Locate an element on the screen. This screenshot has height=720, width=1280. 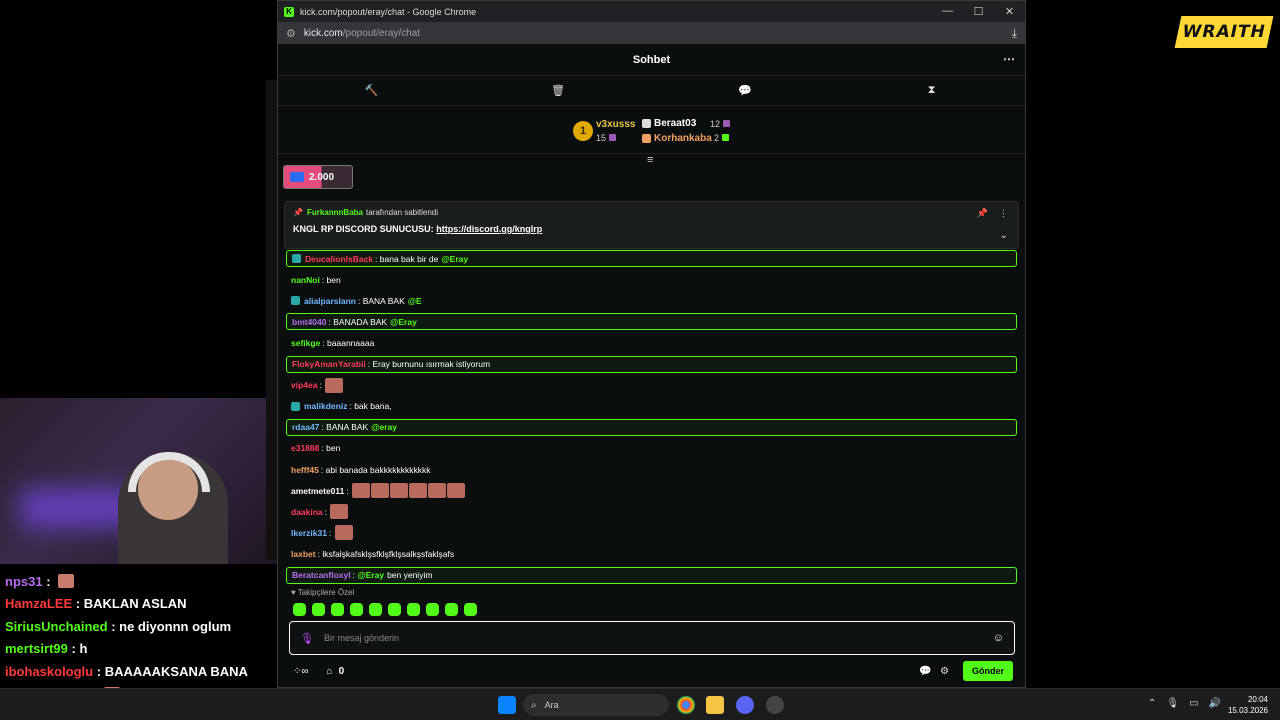
chat-message: rdaa47: BANA BAK @eray is located at coordinates (651, 427).